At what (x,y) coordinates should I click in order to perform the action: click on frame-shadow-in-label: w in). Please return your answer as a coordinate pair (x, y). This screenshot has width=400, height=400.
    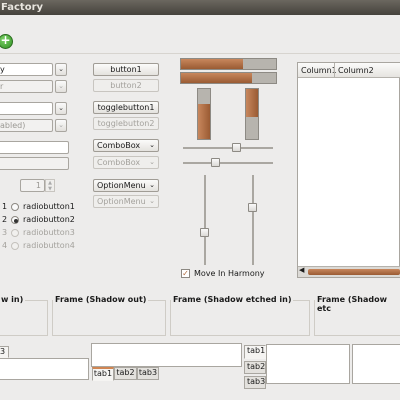
    Looking at the image, I should click on (13, 299).